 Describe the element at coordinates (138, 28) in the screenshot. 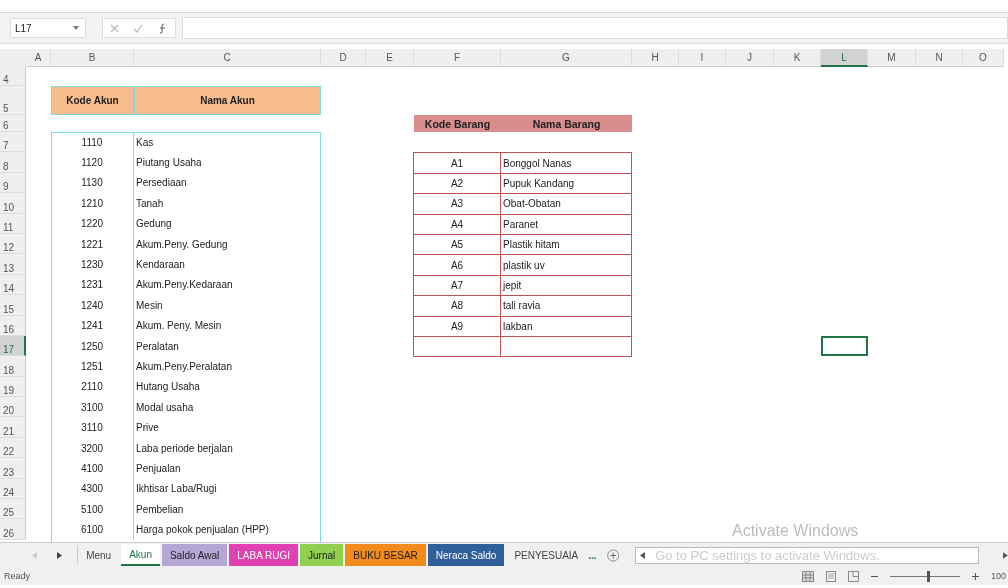

I see `enter-check-icon` at that location.